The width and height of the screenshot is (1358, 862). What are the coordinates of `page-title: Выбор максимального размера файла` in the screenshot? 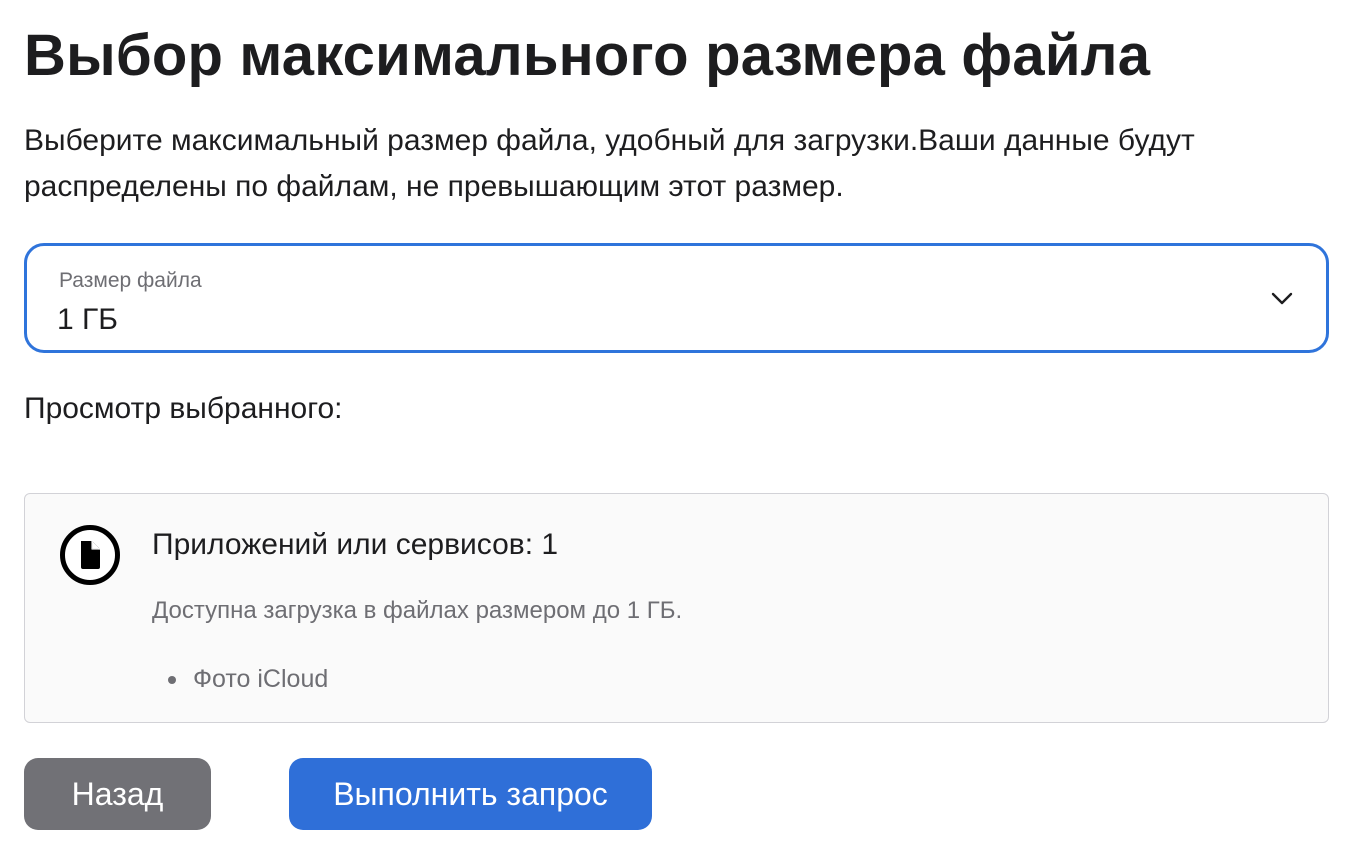 It's located at (587, 55).